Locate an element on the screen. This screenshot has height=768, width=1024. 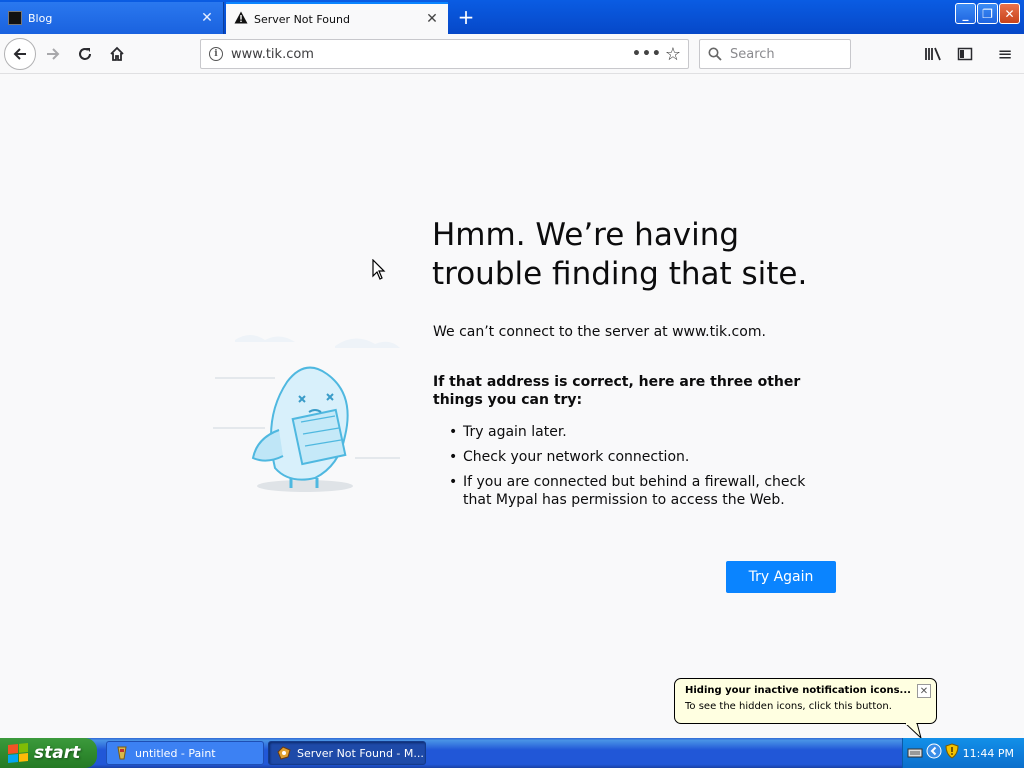
system-tray: 11:44 PM is located at coordinates (963, 753).